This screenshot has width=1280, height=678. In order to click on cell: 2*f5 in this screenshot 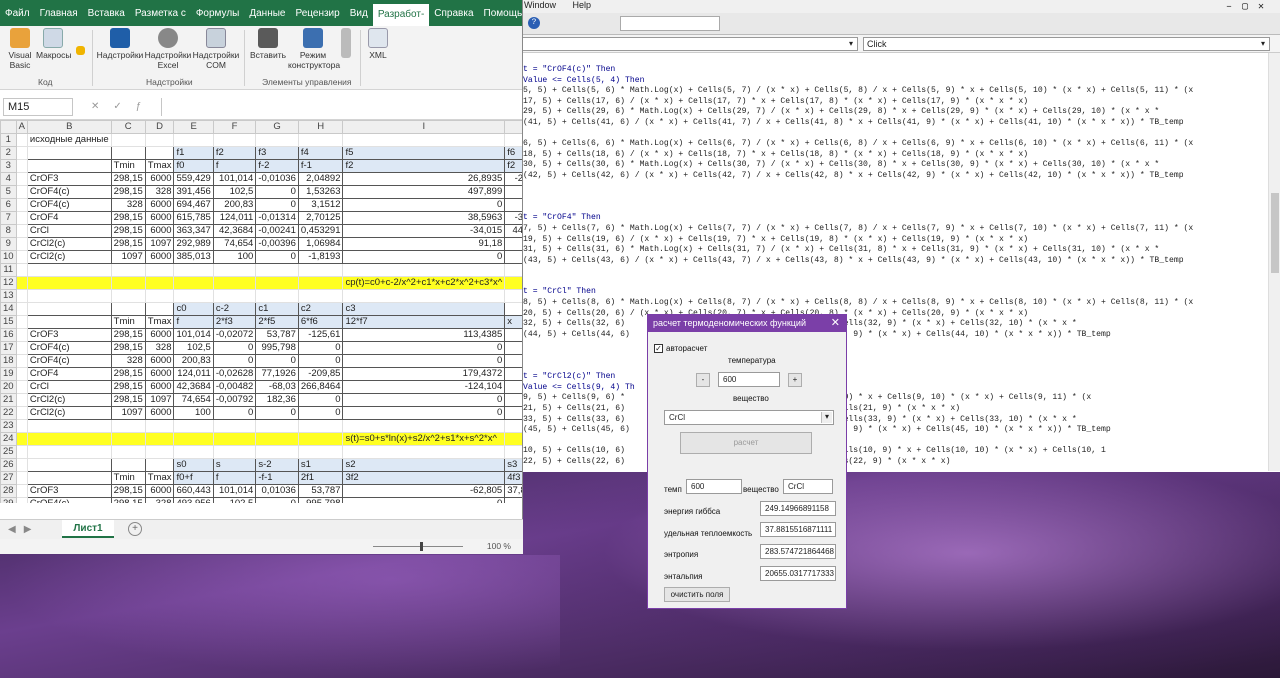, I will do `click(277, 322)`.